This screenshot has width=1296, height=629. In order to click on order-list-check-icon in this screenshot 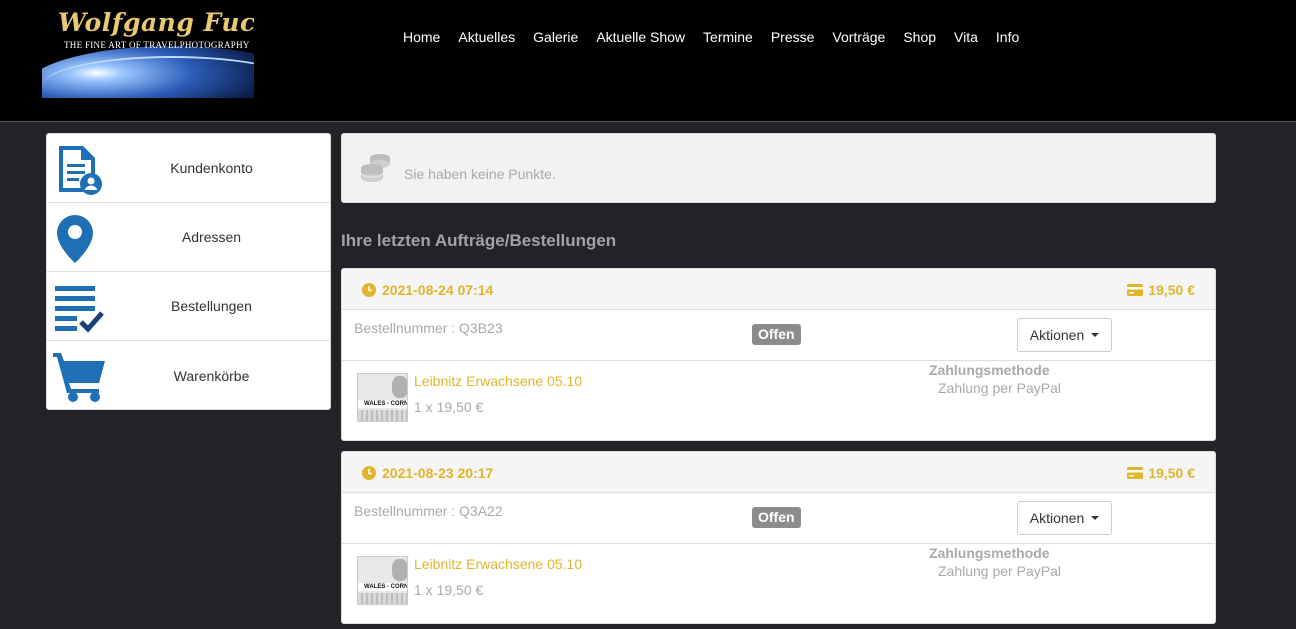, I will do `click(79, 309)`.